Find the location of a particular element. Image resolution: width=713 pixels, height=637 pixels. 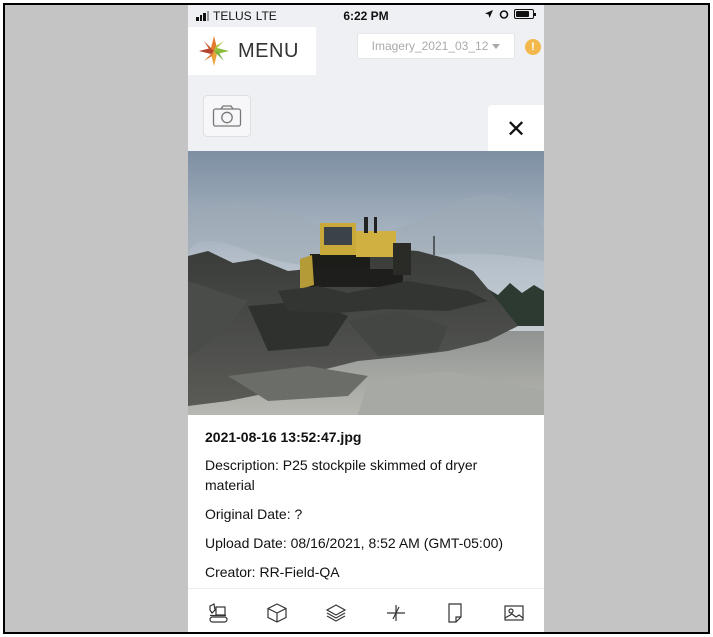

toolbar-layers-button is located at coordinates (336, 613).